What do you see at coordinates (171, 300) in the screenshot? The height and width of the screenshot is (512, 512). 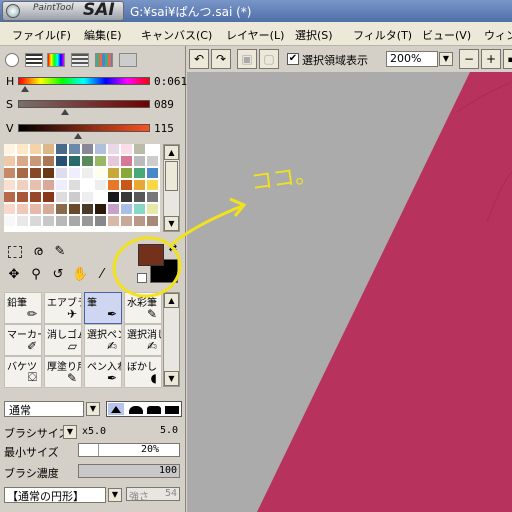 I see `tool-scroll-up-icon: ▲` at bounding box center [171, 300].